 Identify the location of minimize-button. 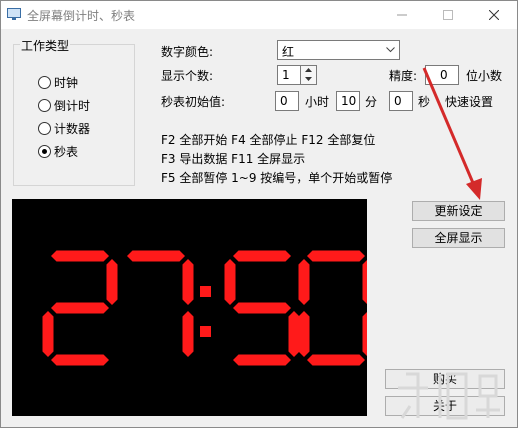
(402, 15).